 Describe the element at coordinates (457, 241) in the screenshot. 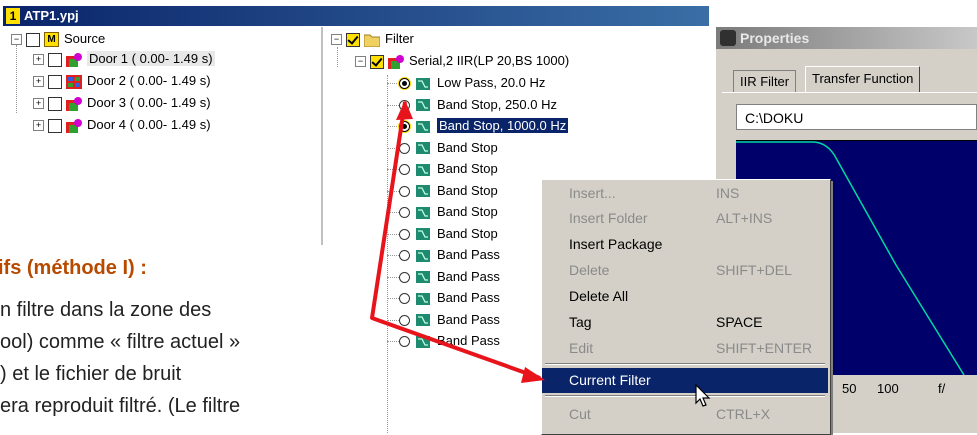

I see `annotation-arrow` at that location.